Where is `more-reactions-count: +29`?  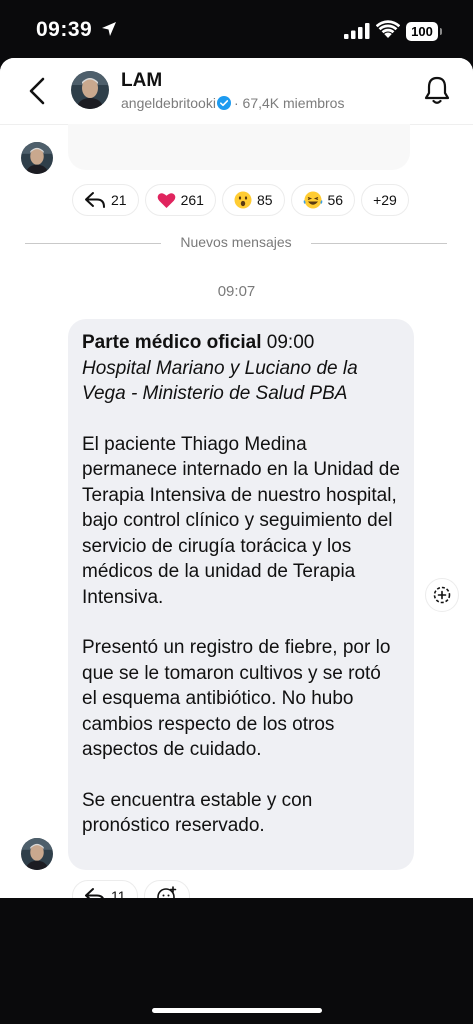
more-reactions-count: +29 is located at coordinates (385, 200).